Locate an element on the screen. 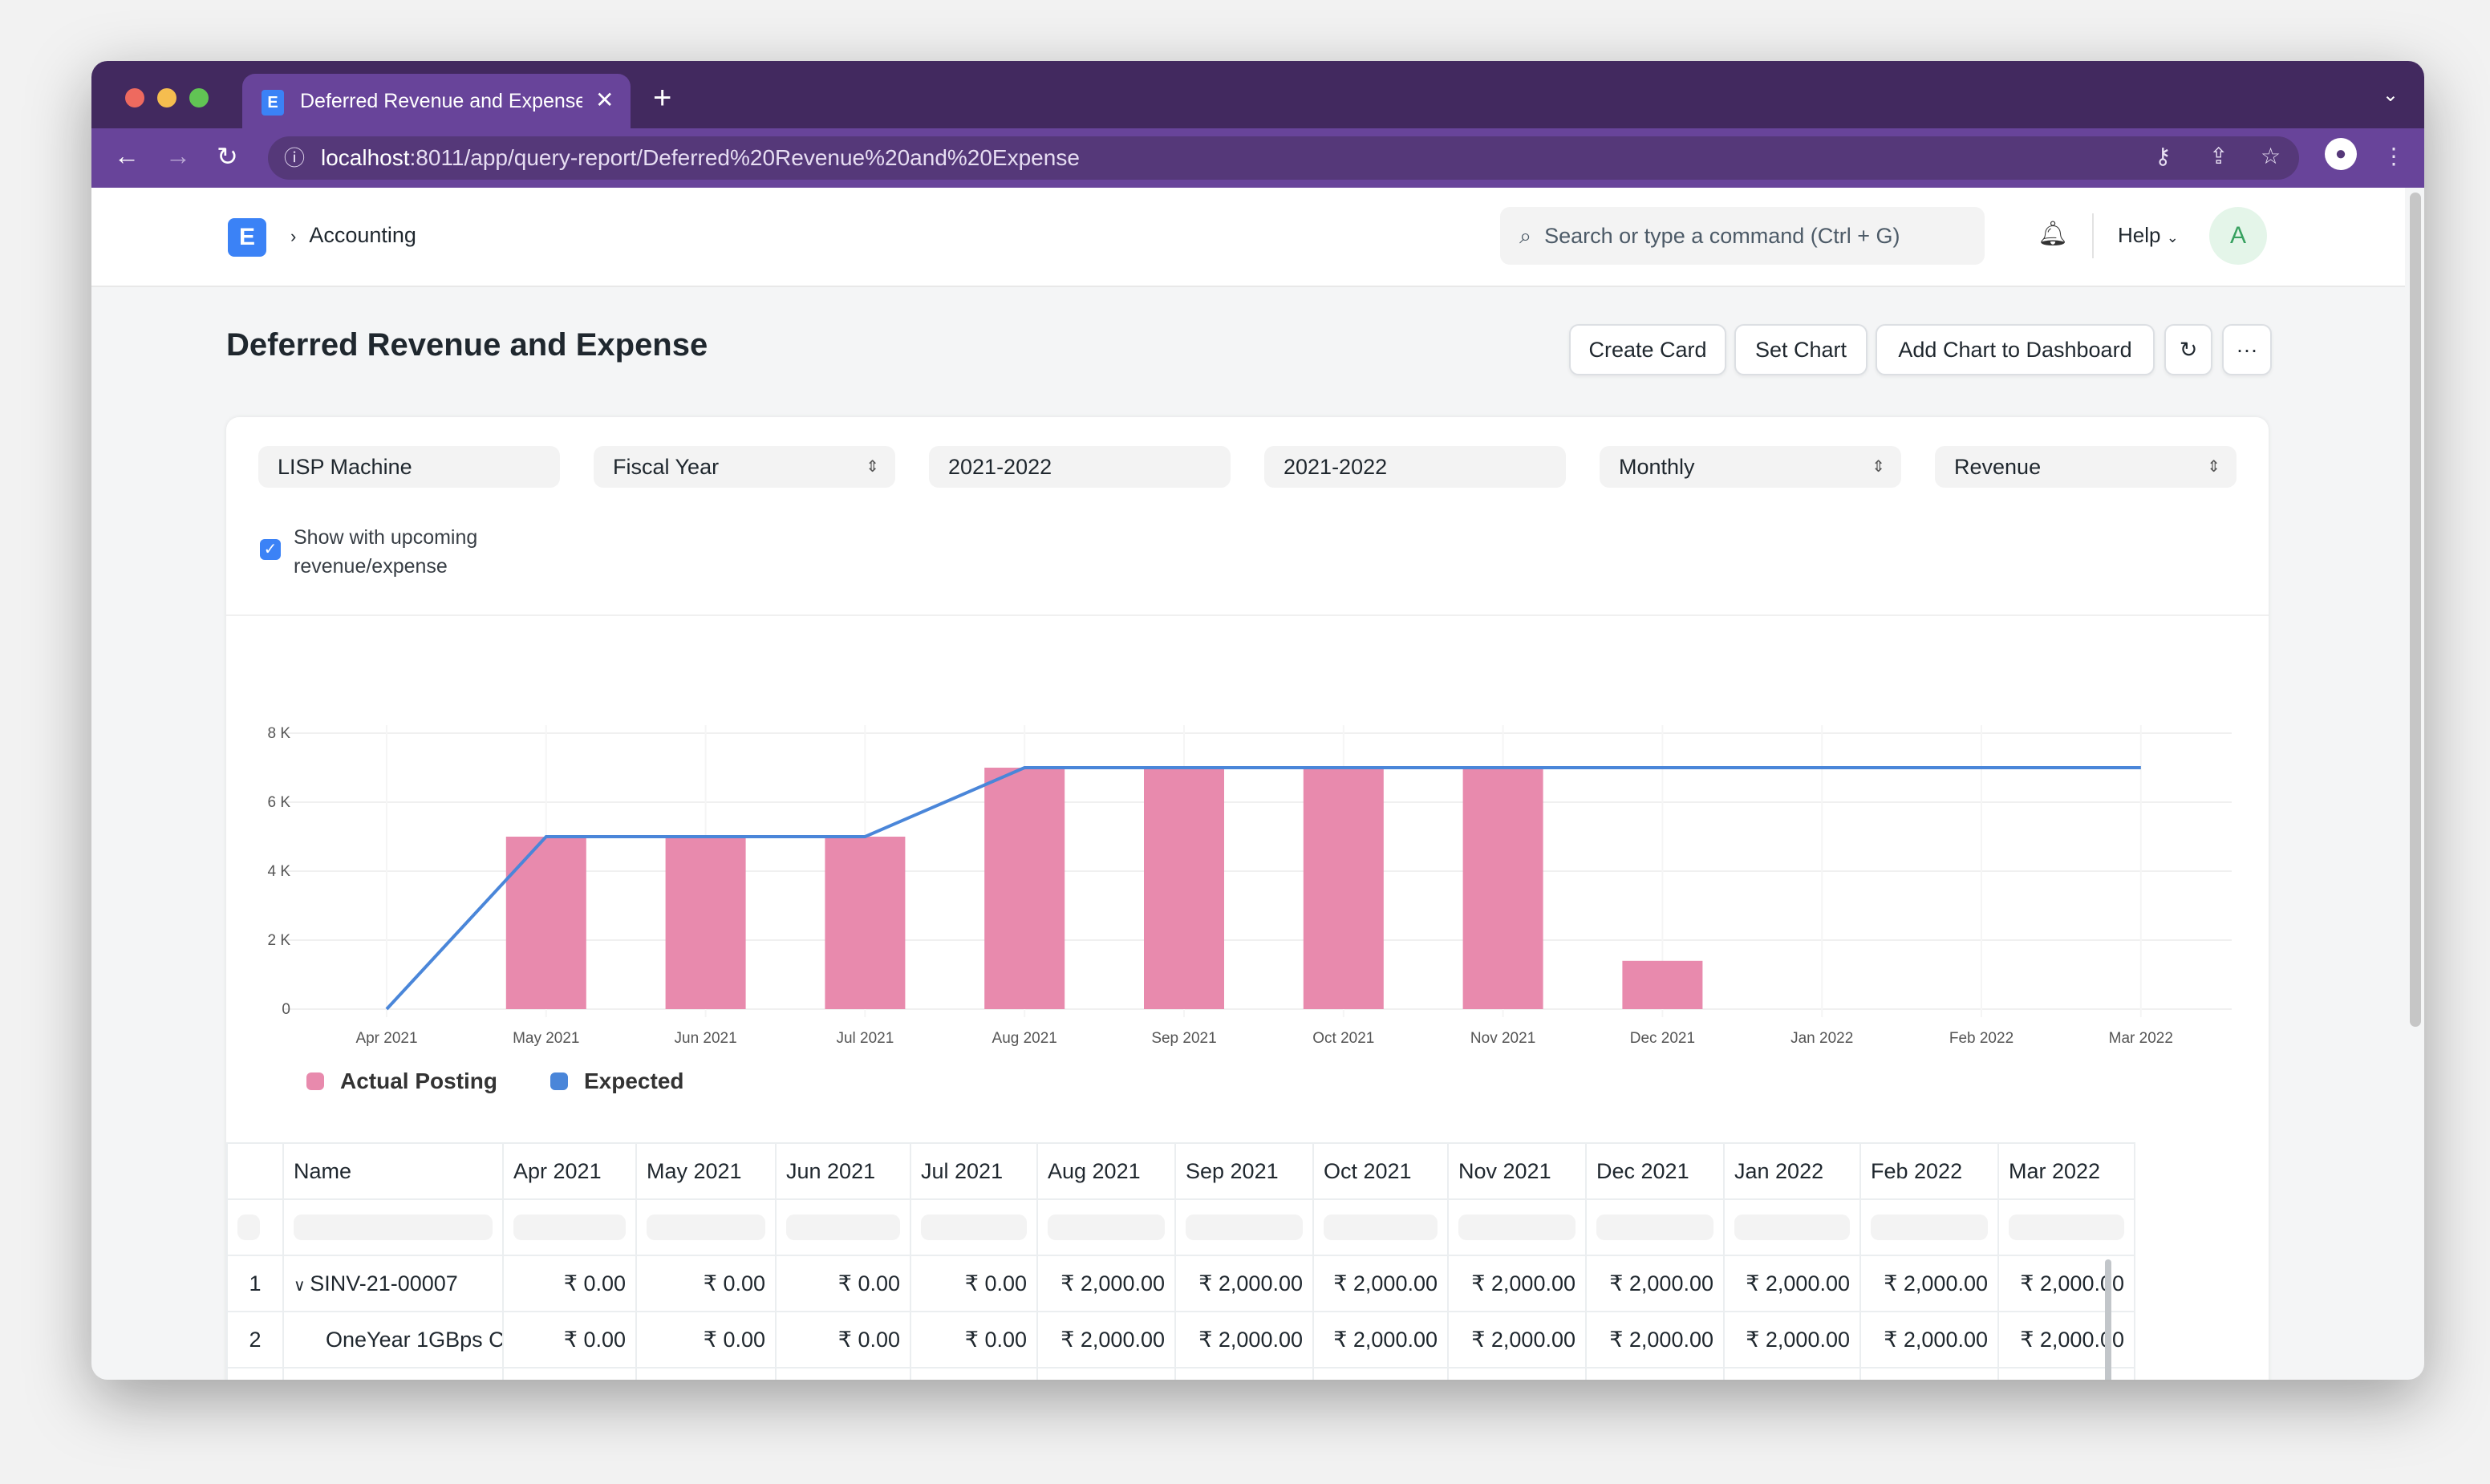 The image size is (2490, 1484). legend-actual-posting: Actual Posting is located at coordinates (401, 1081).